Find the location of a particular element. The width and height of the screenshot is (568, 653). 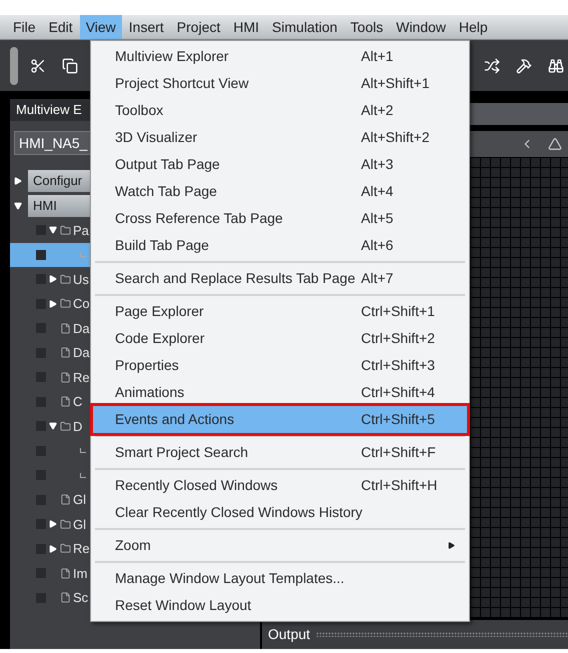

panel-title: Multiview E is located at coordinates (49, 110).